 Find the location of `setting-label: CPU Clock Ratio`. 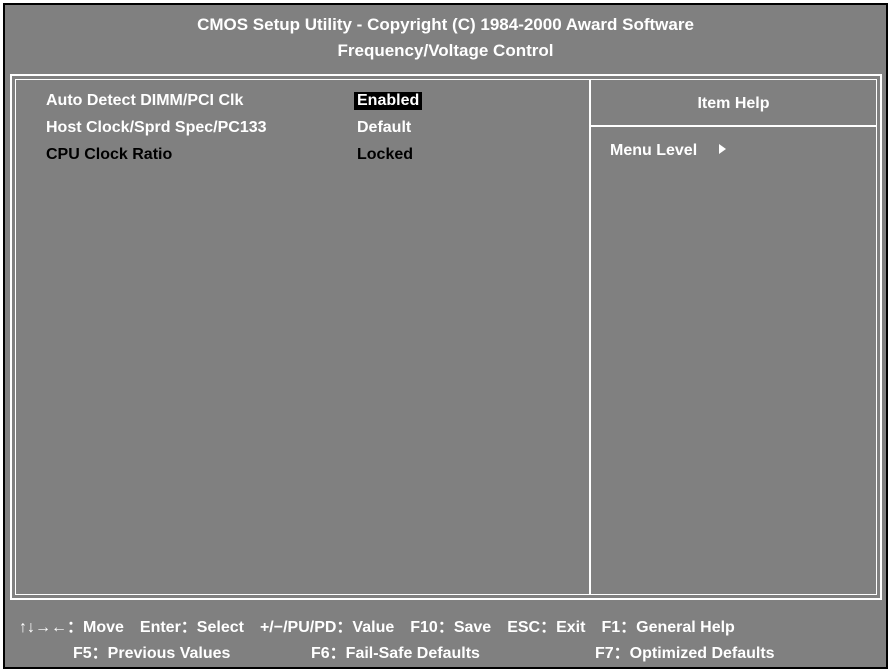

setting-label: CPU Clock Ratio is located at coordinates (109, 154).